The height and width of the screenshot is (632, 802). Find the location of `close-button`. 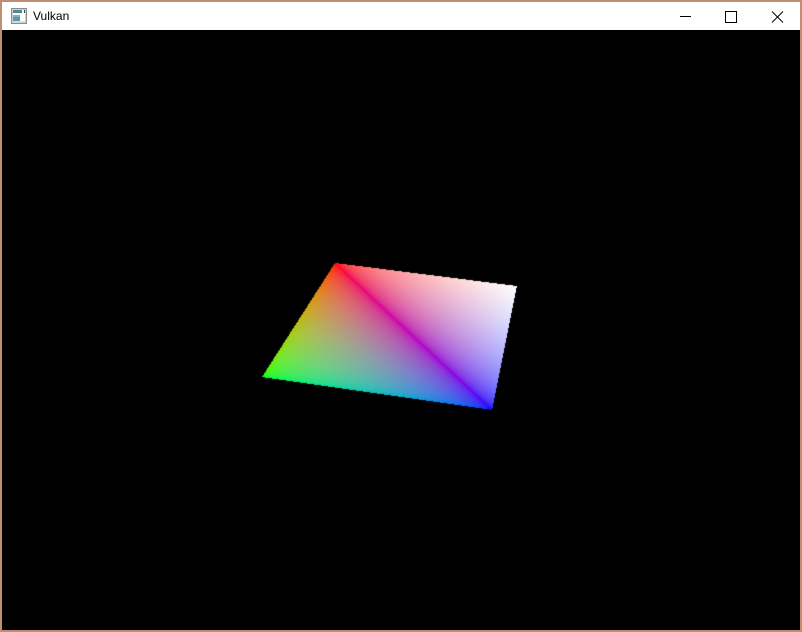

close-button is located at coordinates (777, 16).